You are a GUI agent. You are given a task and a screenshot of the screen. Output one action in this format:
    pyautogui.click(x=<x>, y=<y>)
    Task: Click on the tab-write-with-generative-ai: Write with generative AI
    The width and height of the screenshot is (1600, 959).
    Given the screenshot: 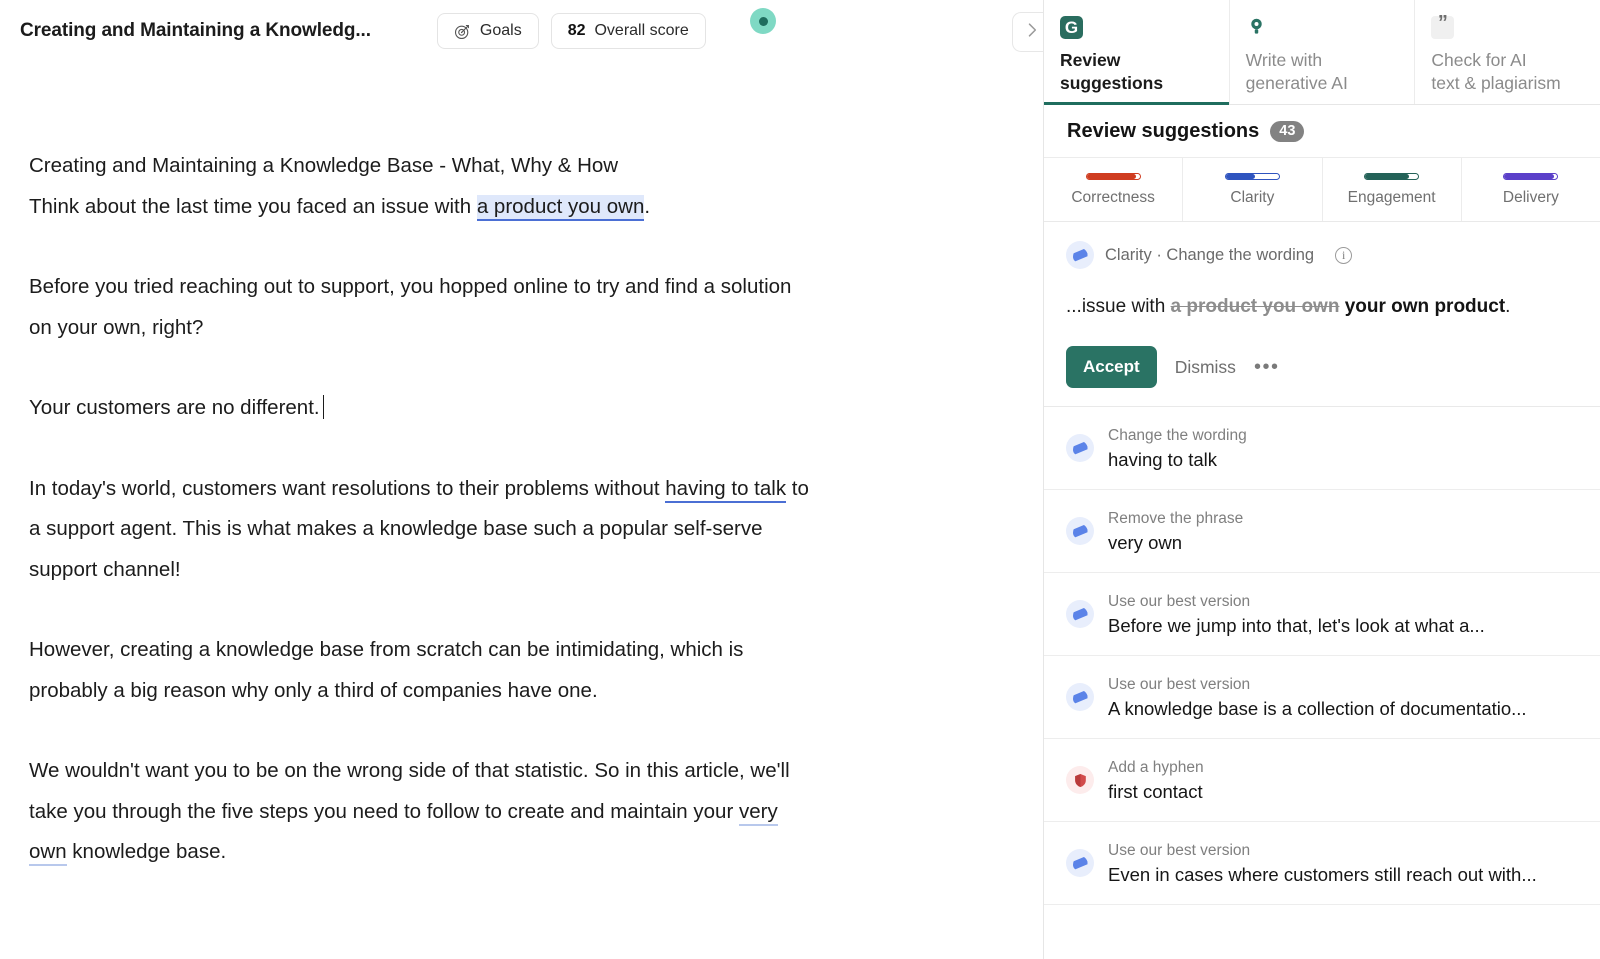 What is the action you would take?
    pyautogui.click(x=1322, y=52)
    